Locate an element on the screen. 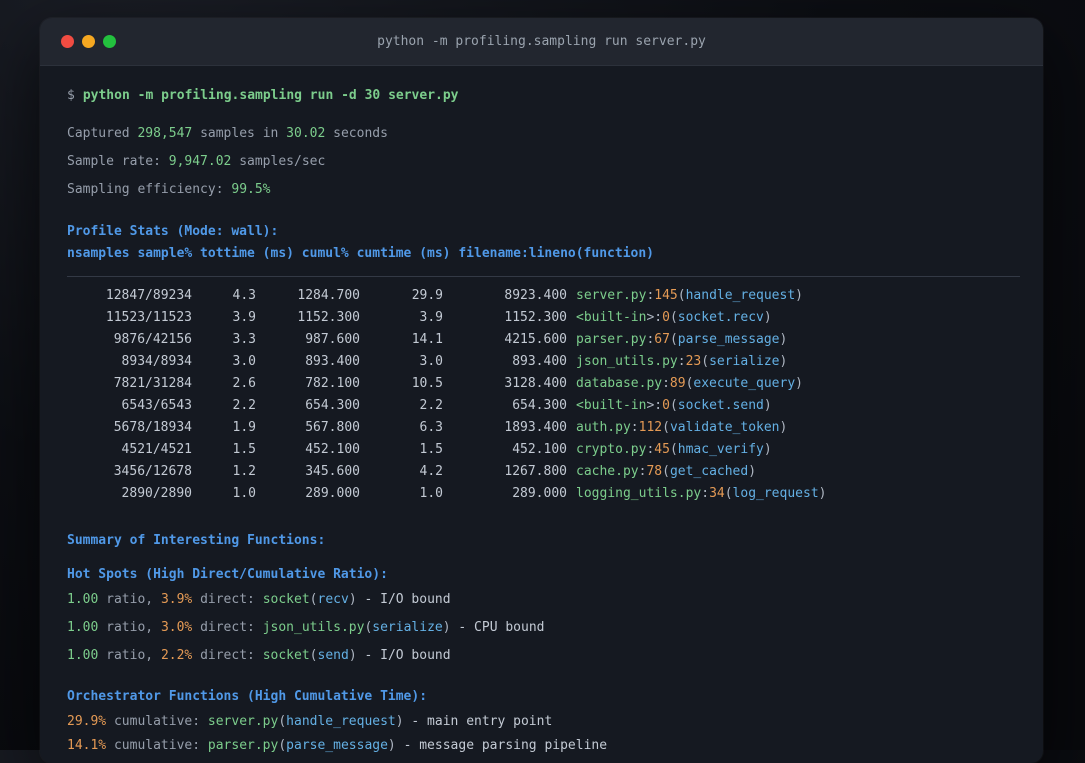 This screenshot has width=1085, height=763. maximize-button is located at coordinates (109, 41).